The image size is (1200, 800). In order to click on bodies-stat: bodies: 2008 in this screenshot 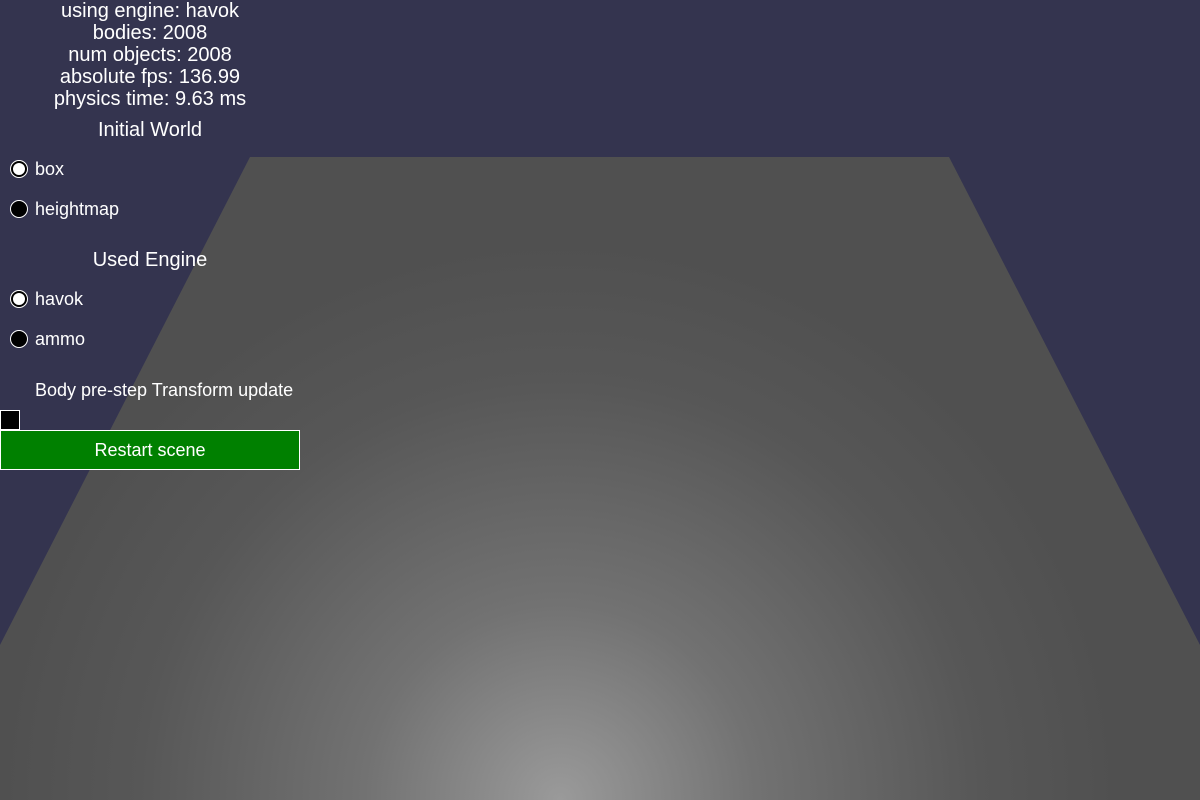, I will do `click(150, 33)`.